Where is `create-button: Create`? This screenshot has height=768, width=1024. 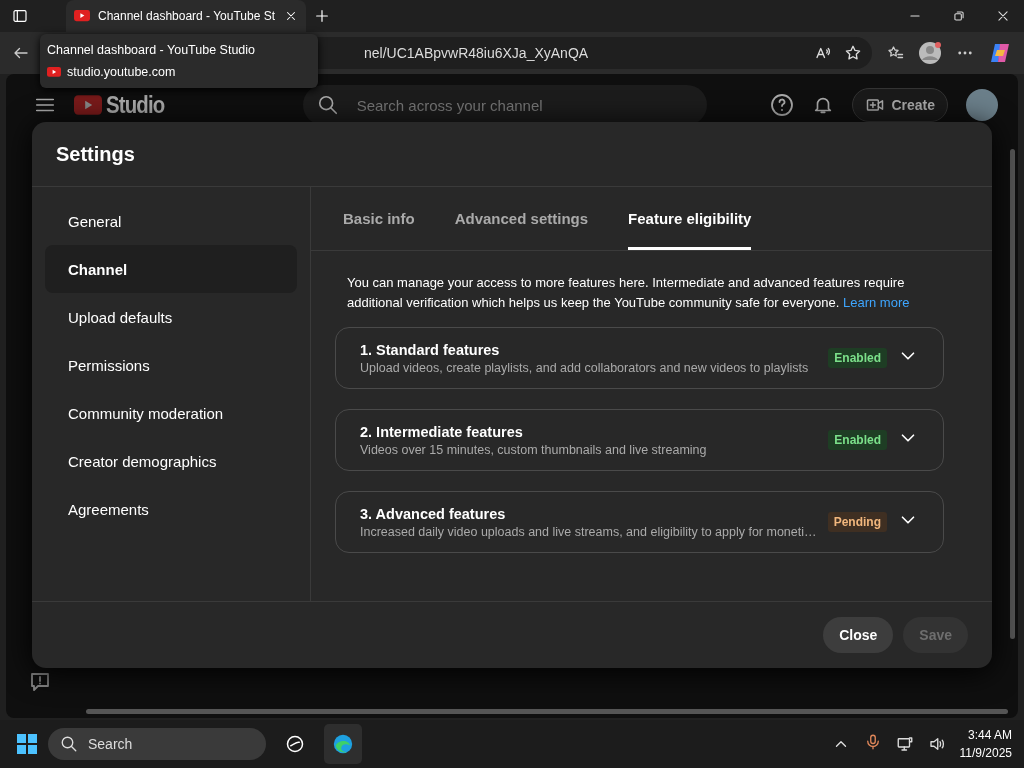 create-button: Create is located at coordinates (900, 105).